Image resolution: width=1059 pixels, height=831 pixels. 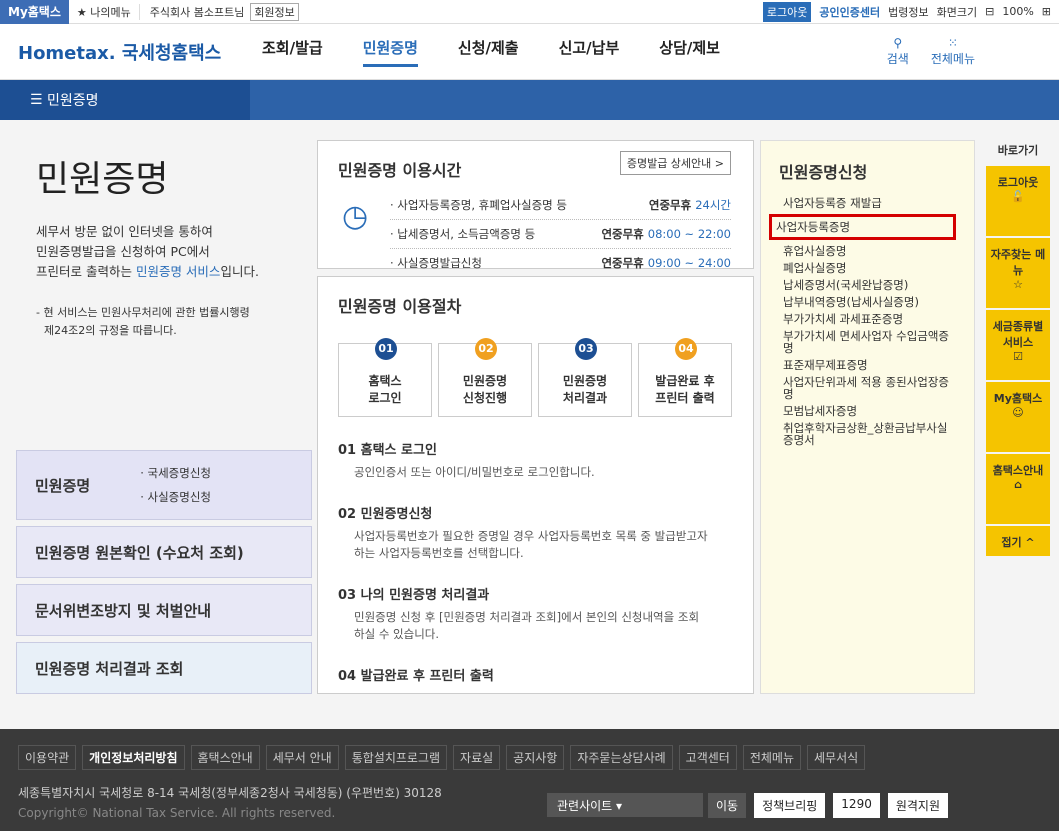 What do you see at coordinates (952, 43) in the screenshot?
I see `grid-icon: ⁙` at bounding box center [952, 43].